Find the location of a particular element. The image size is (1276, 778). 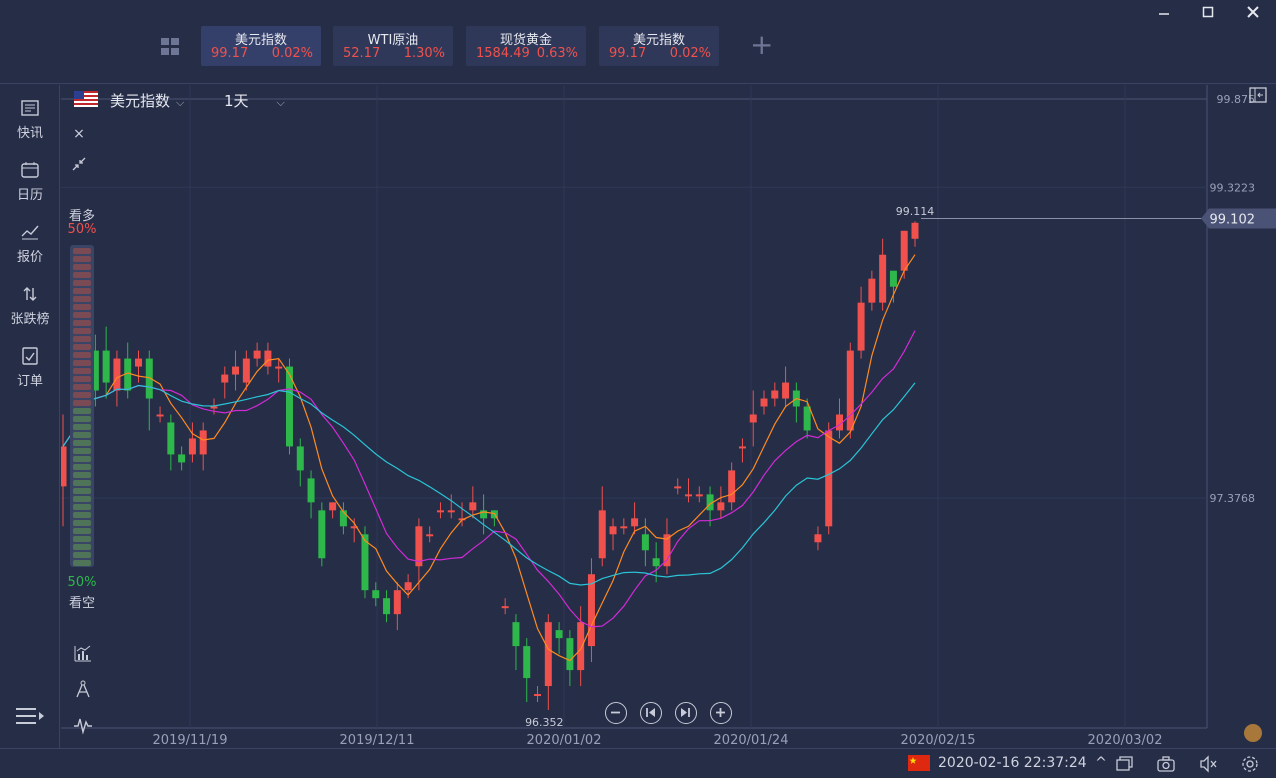

close-panel-icon: × is located at coordinates (79, 134).